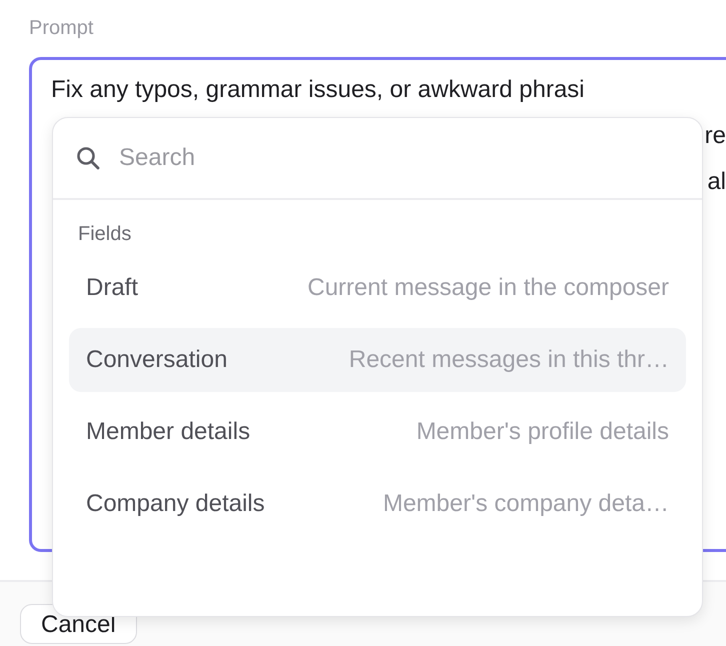 The width and height of the screenshot is (726, 646). Describe the element at coordinates (105, 234) in the screenshot. I see `section-heading: Fields` at that location.